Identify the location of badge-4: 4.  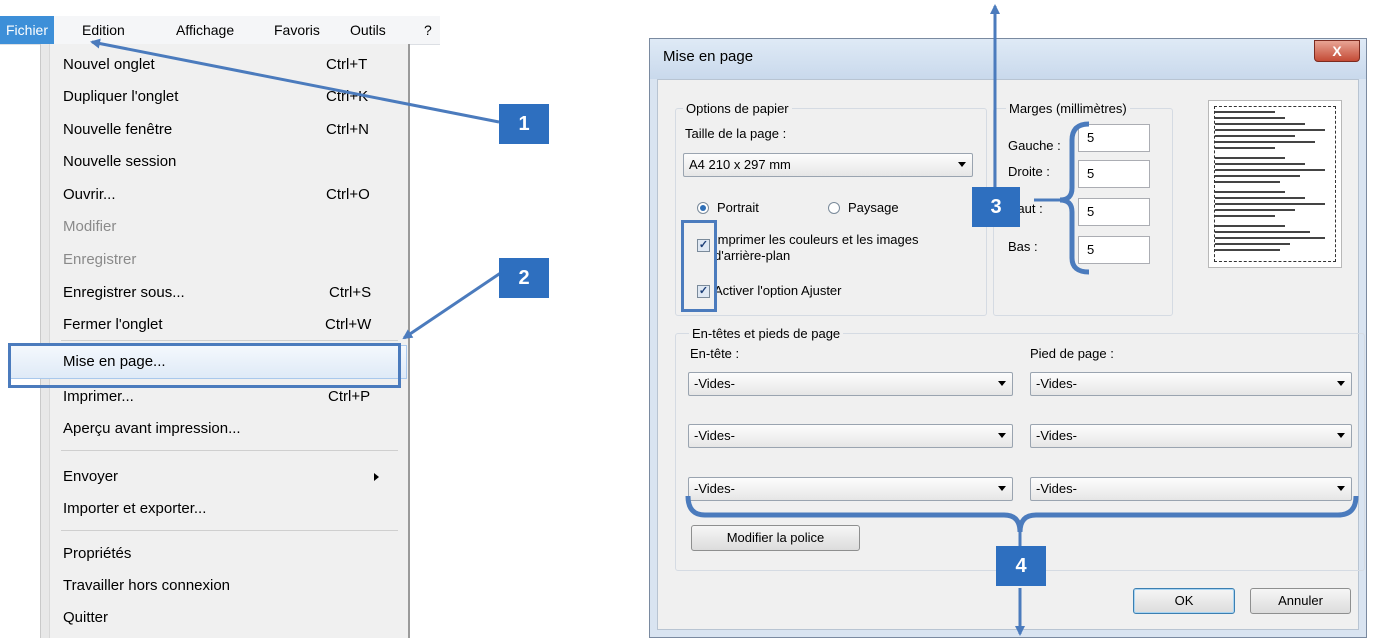
(1021, 566).